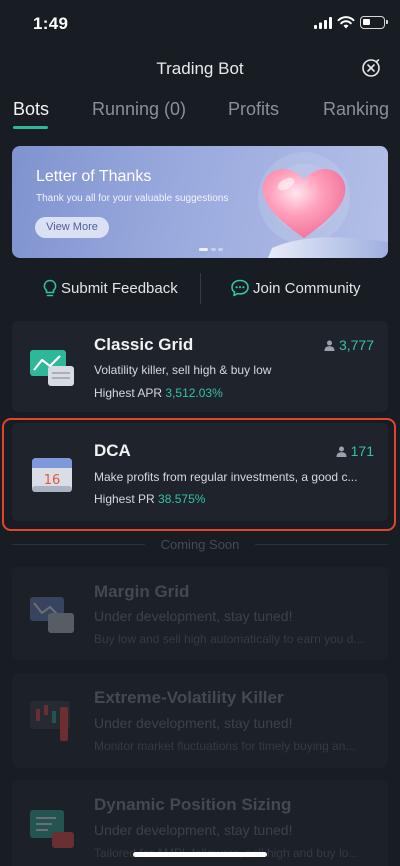 The height and width of the screenshot is (866, 400). I want to click on links-divider, so click(200, 288).